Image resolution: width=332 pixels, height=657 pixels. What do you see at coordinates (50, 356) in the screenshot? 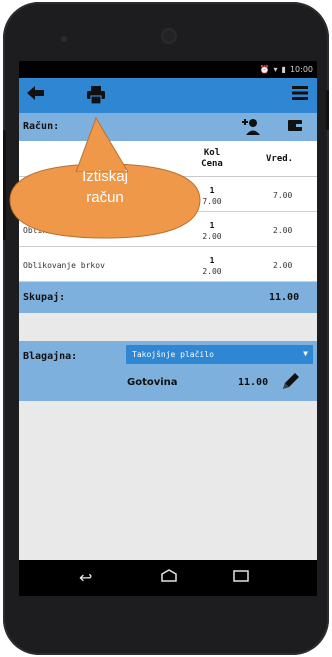
I see `cash-register-label: Blagajna:` at bounding box center [50, 356].